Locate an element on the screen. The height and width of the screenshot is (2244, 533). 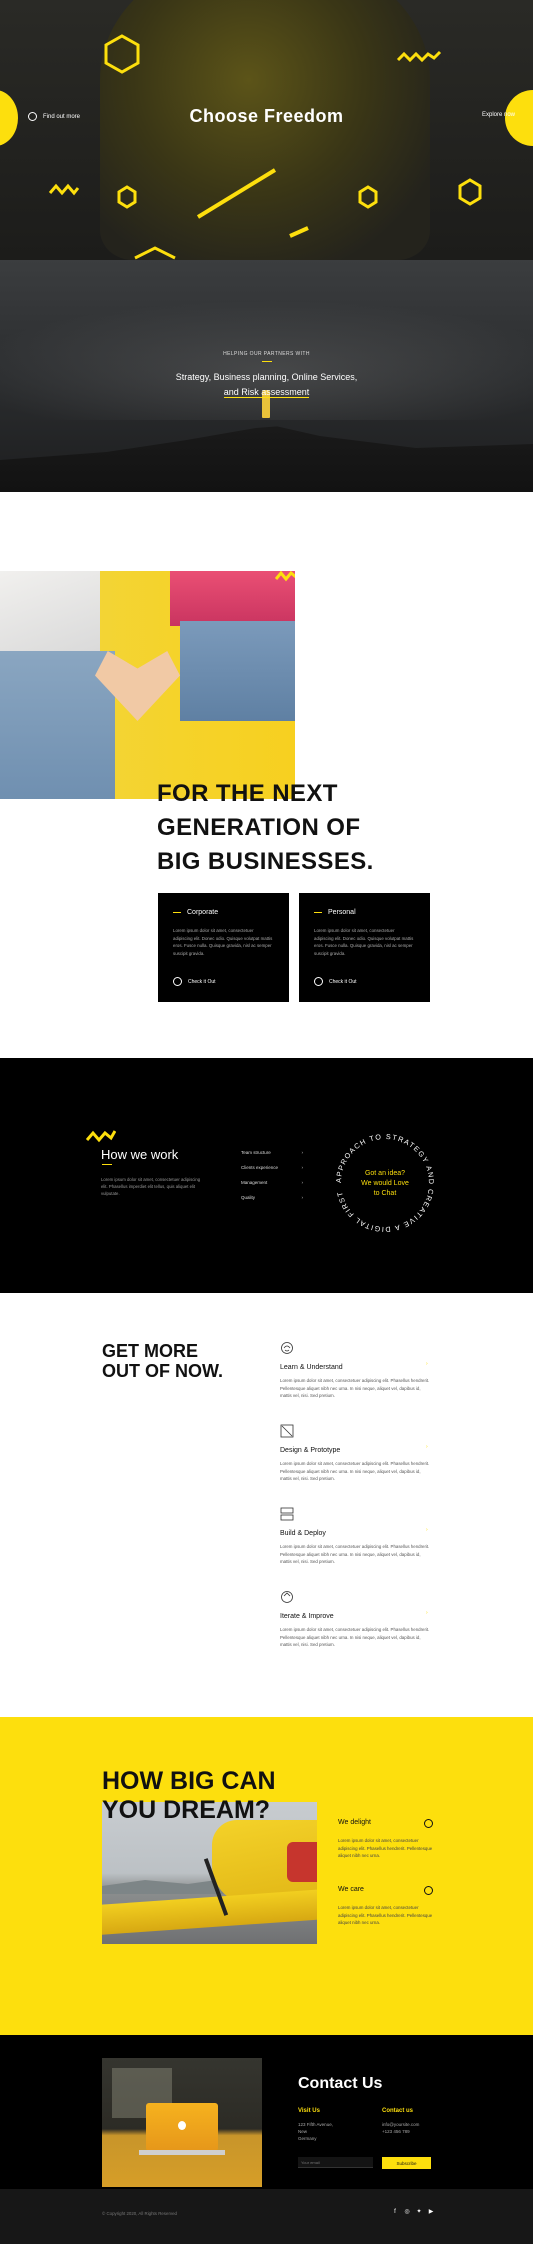
address-line-3: Germany is located at coordinates (307, 2138).